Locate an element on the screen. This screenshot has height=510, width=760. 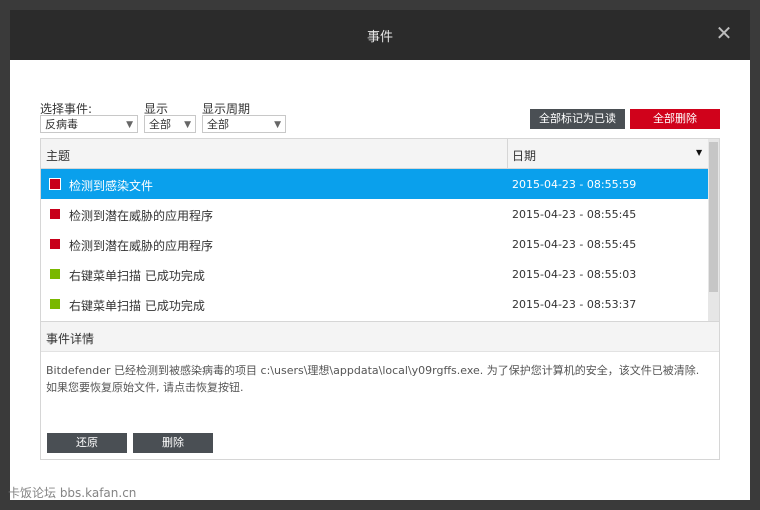
details-line-2: 如果您要恢复原始文件, 请点击恢复按钮. is located at coordinates (145, 387).